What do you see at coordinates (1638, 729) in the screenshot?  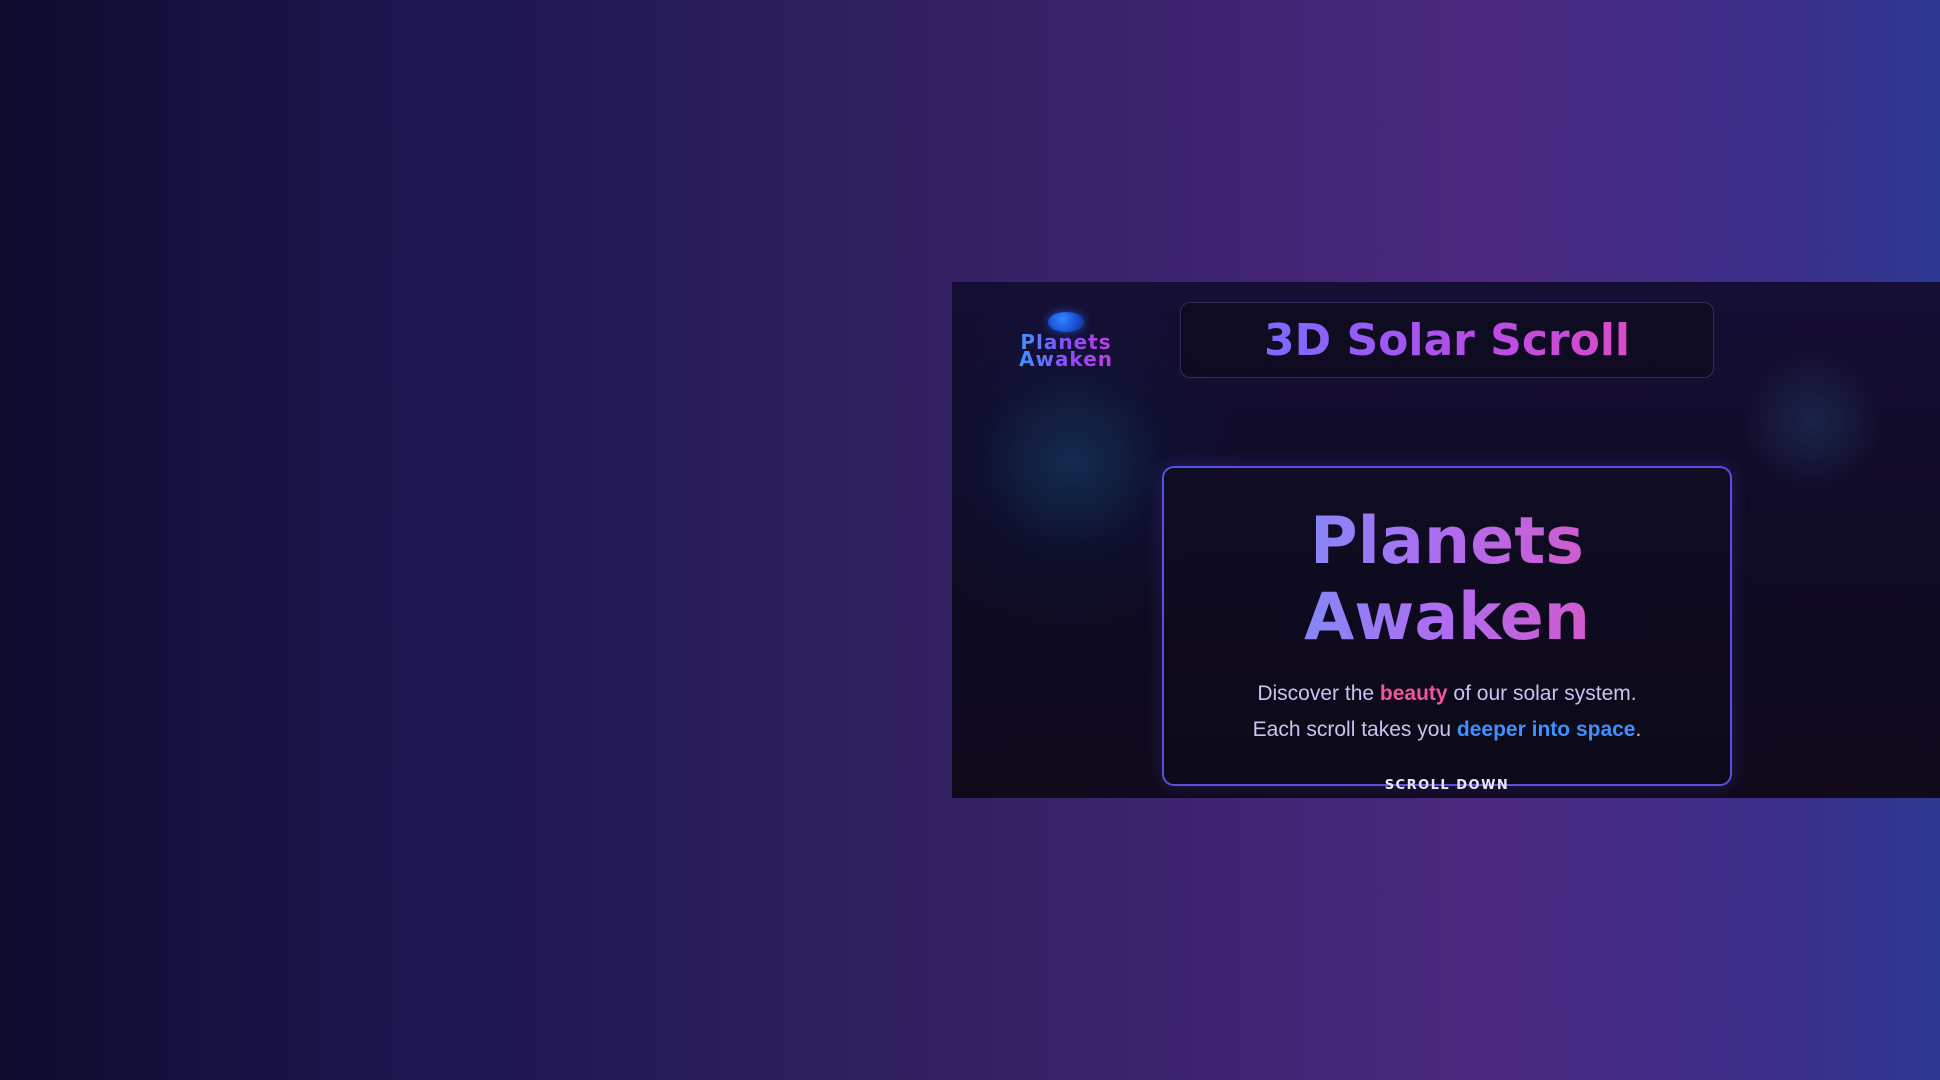 I see `description-line-2-after: .` at bounding box center [1638, 729].